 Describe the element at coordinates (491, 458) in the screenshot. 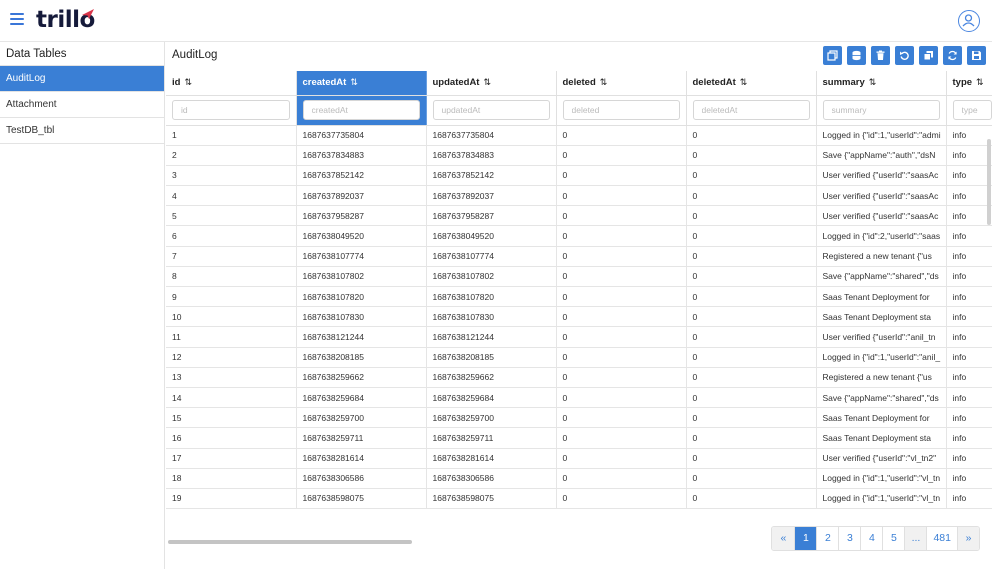

I see `table-cell: 1687638281614` at that location.